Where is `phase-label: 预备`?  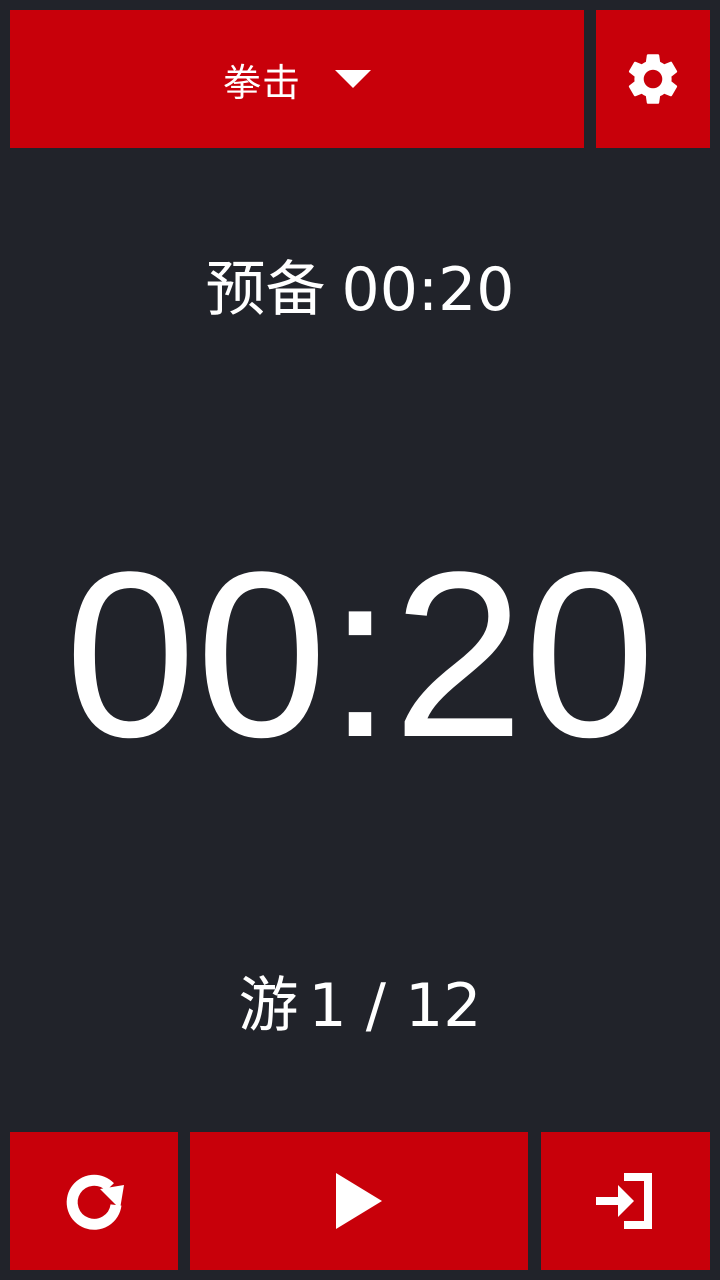 phase-label: 预备 is located at coordinates (265, 290).